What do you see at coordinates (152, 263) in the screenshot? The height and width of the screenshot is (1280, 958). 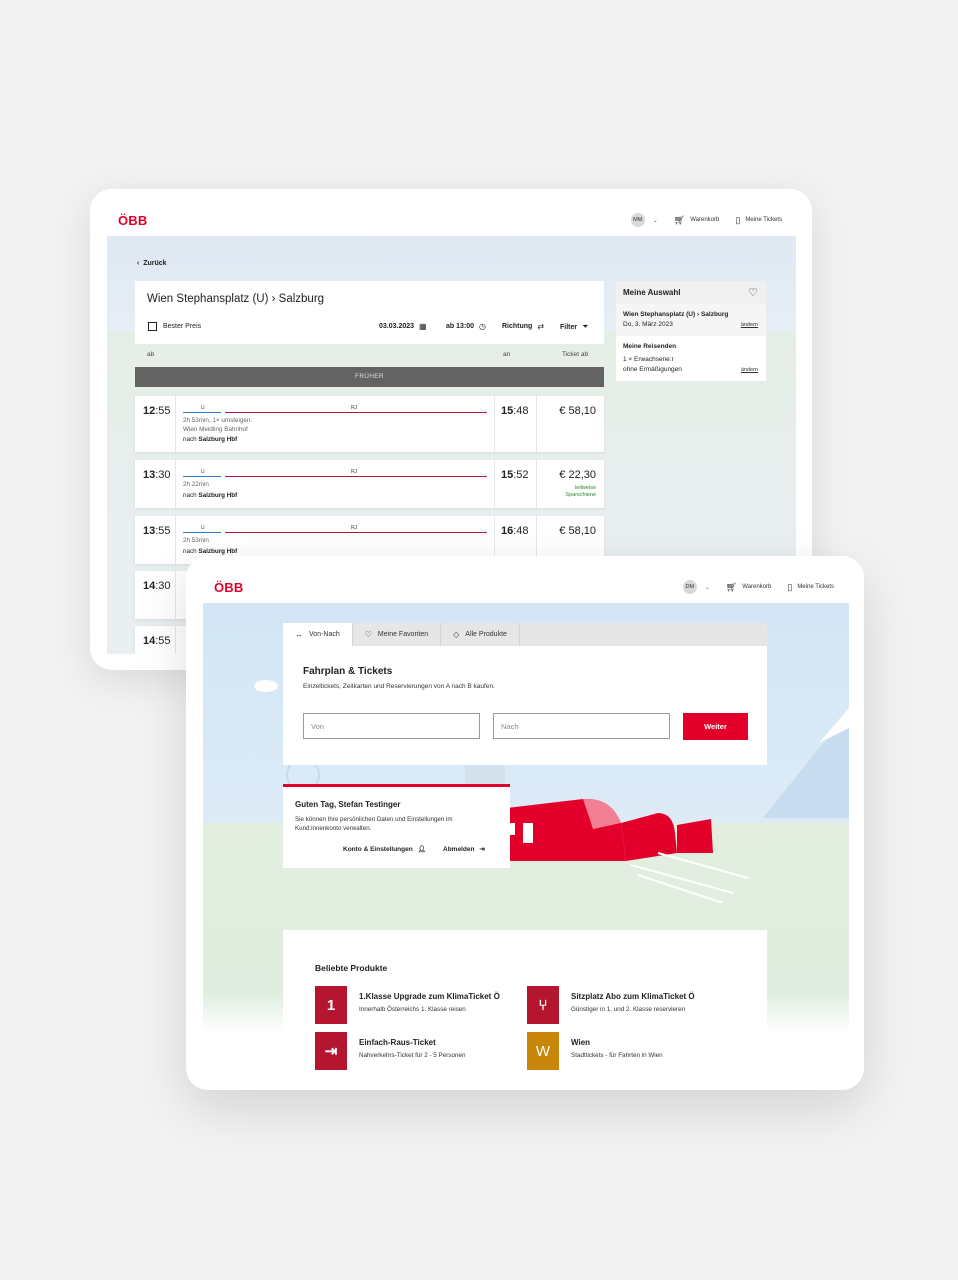 I see `back-link: ‹ Zurück` at bounding box center [152, 263].